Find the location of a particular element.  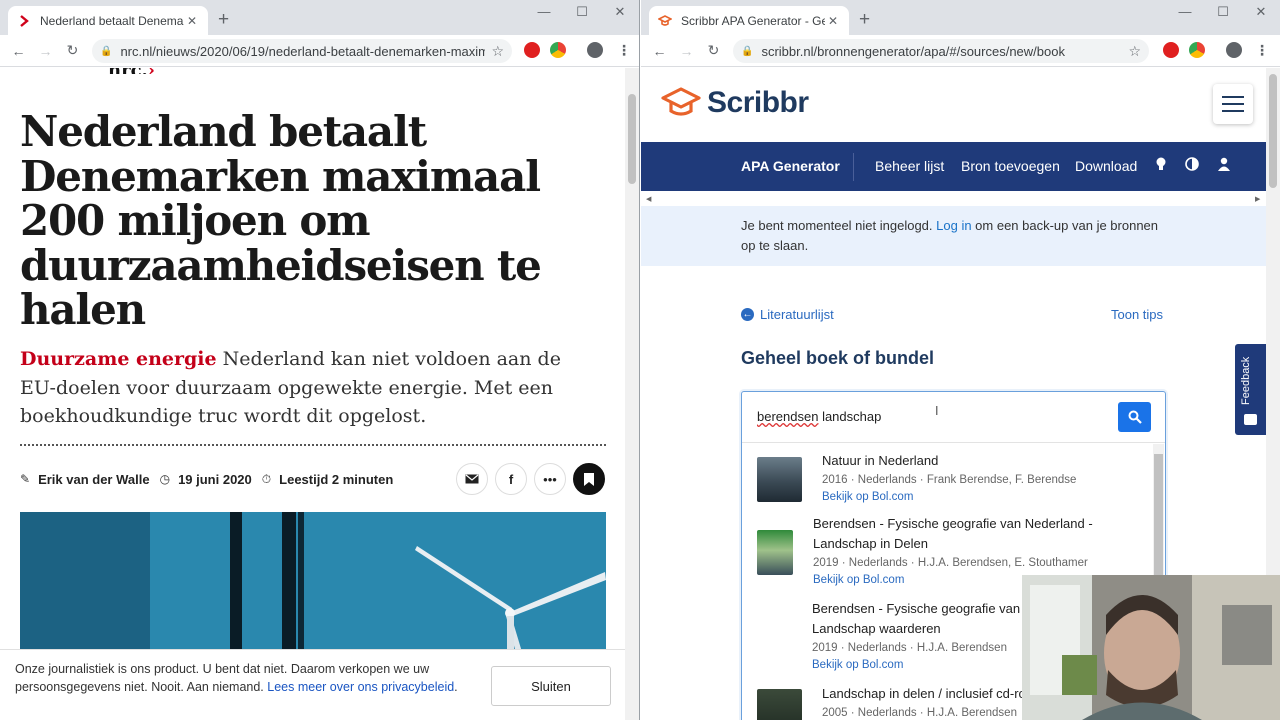

feedback-tab: Feedback is located at coordinates (1250, 389).